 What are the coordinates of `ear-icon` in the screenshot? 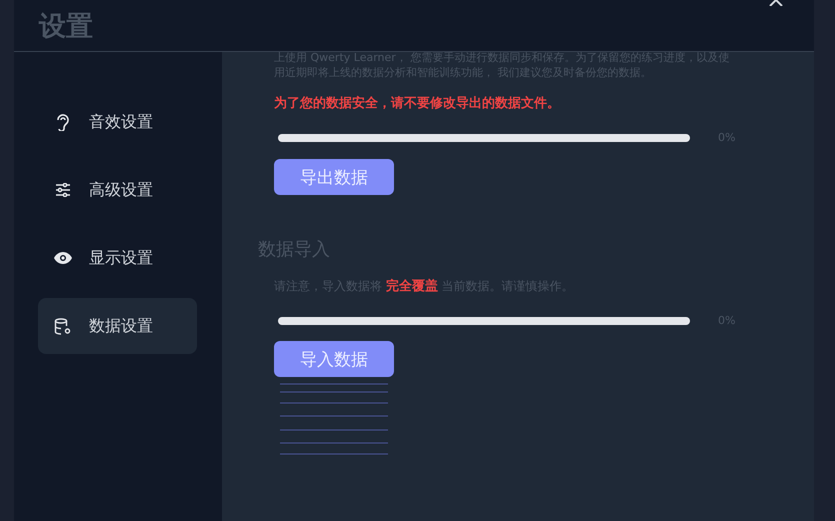 It's located at (63, 122).